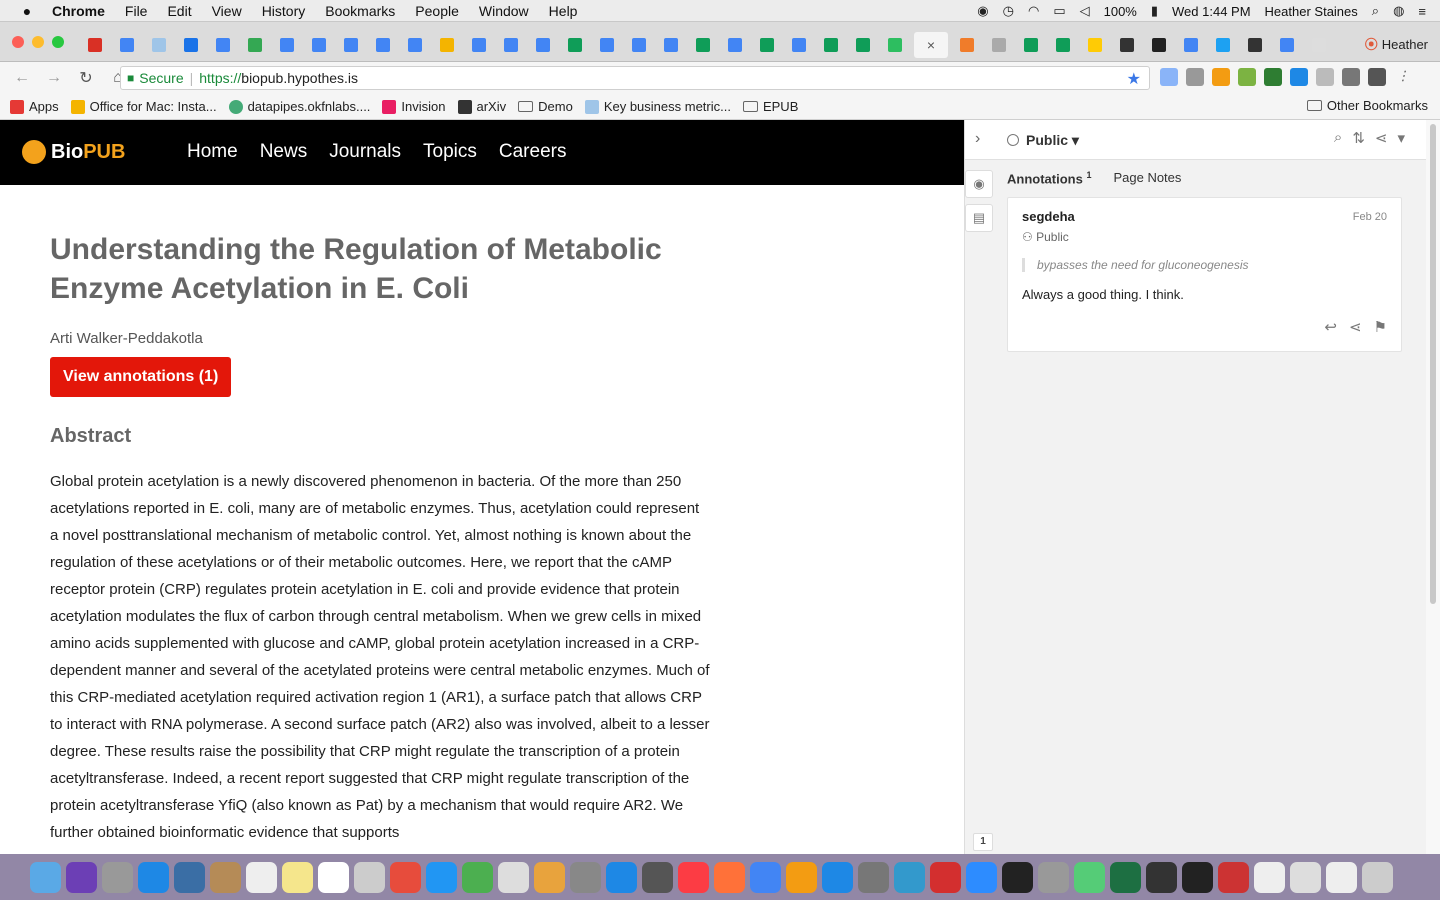 The image size is (1440, 900). What do you see at coordinates (141, 377) in the screenshot?
I see `view-annotations-button: View annotations (1)` at bounding box center [141, 377].